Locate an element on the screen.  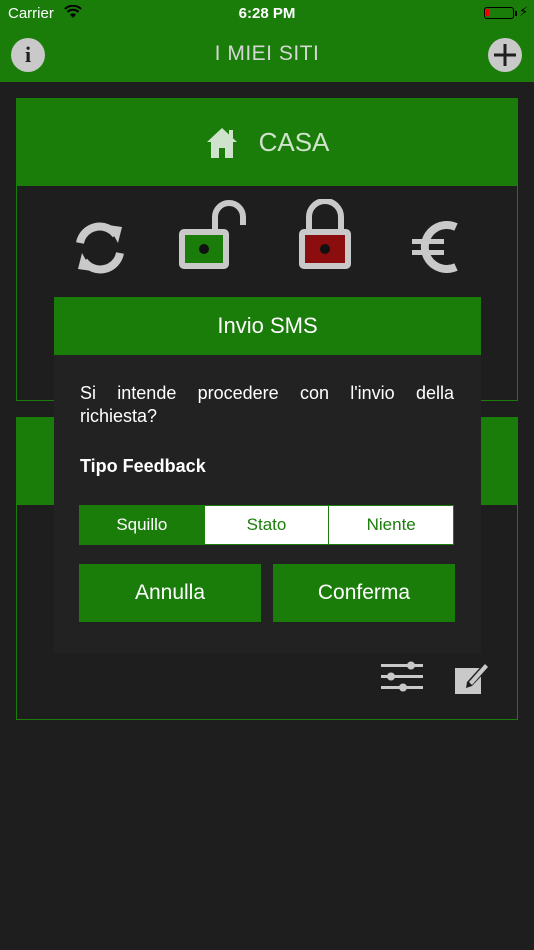
euro-icon is located at coordinates (437, 247).